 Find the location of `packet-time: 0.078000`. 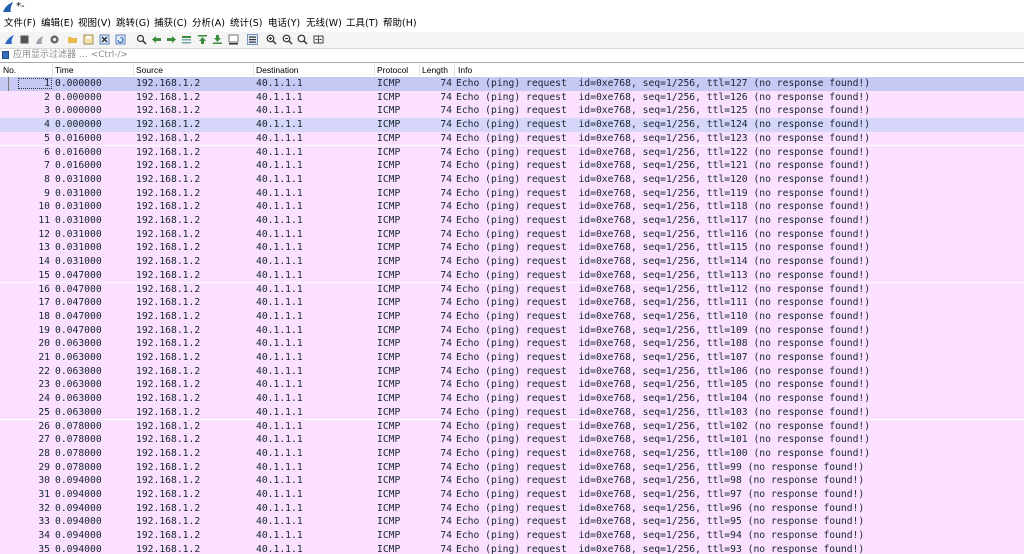

packet-time: 0.078000 is located at coordinates (78, 467).